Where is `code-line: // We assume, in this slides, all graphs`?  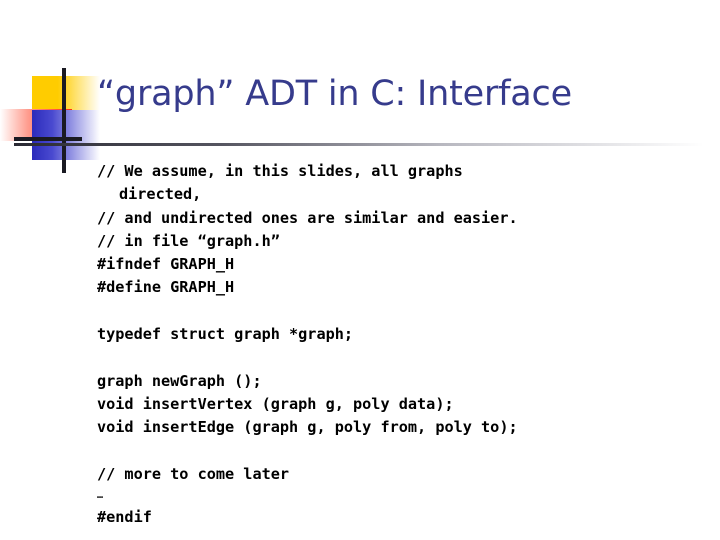 code-line: // We assume, in this slides, all graphs is located at coordinates (280, 171).